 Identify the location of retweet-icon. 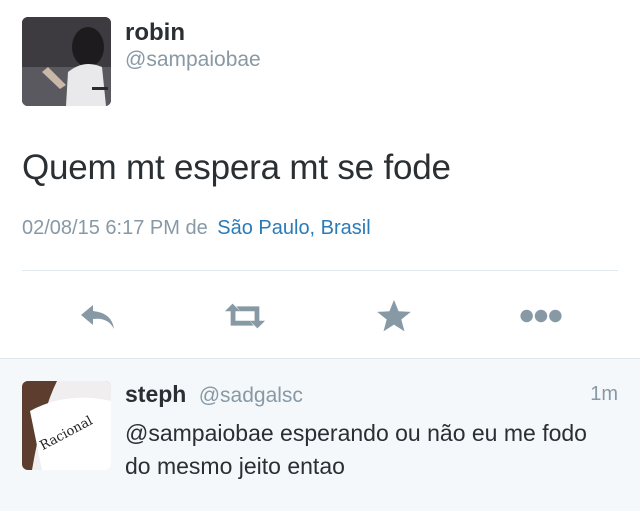
(245, 316).